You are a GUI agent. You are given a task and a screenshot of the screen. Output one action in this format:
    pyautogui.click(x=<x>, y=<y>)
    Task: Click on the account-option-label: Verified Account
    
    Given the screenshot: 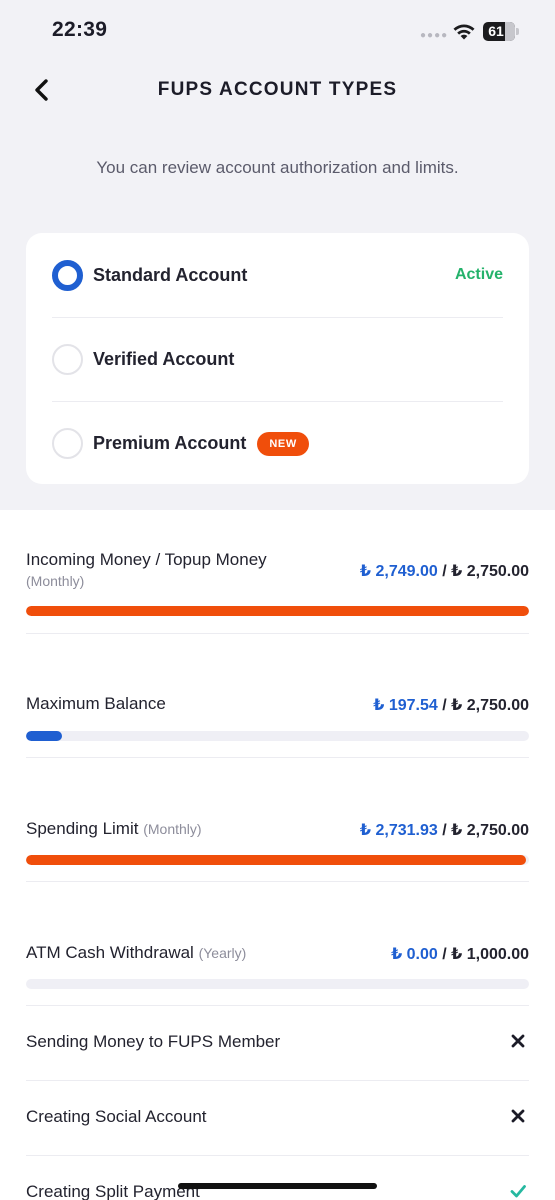 What is the action you would take?
    pyautogui.click(x=164, y=359)
    